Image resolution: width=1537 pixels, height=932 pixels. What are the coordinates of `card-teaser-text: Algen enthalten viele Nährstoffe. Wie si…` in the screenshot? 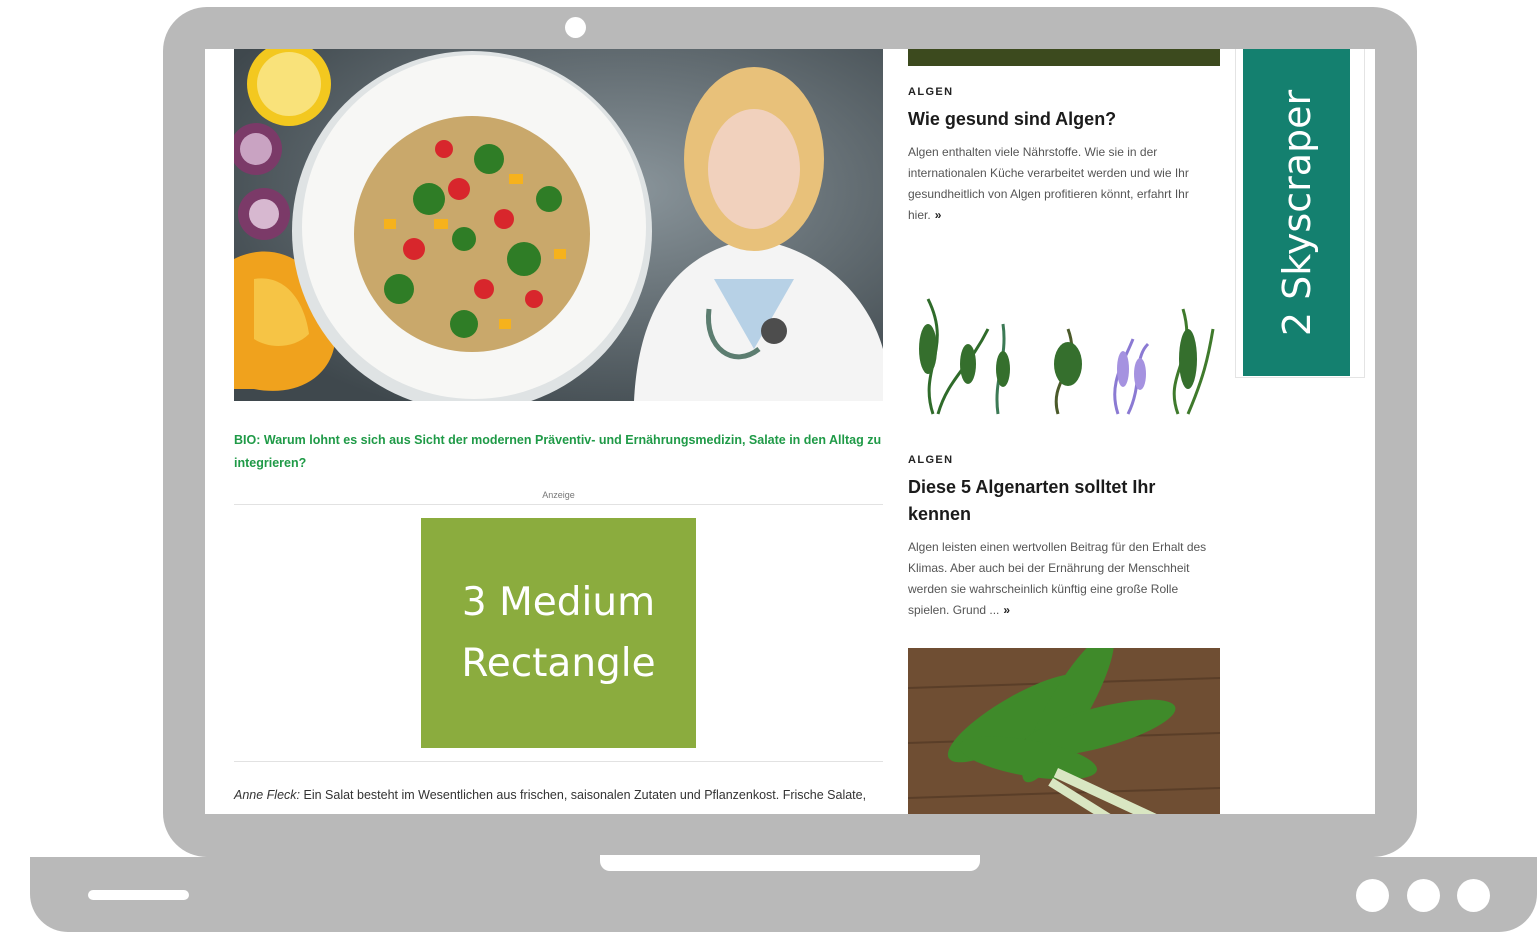 It's located at (1048, 183).